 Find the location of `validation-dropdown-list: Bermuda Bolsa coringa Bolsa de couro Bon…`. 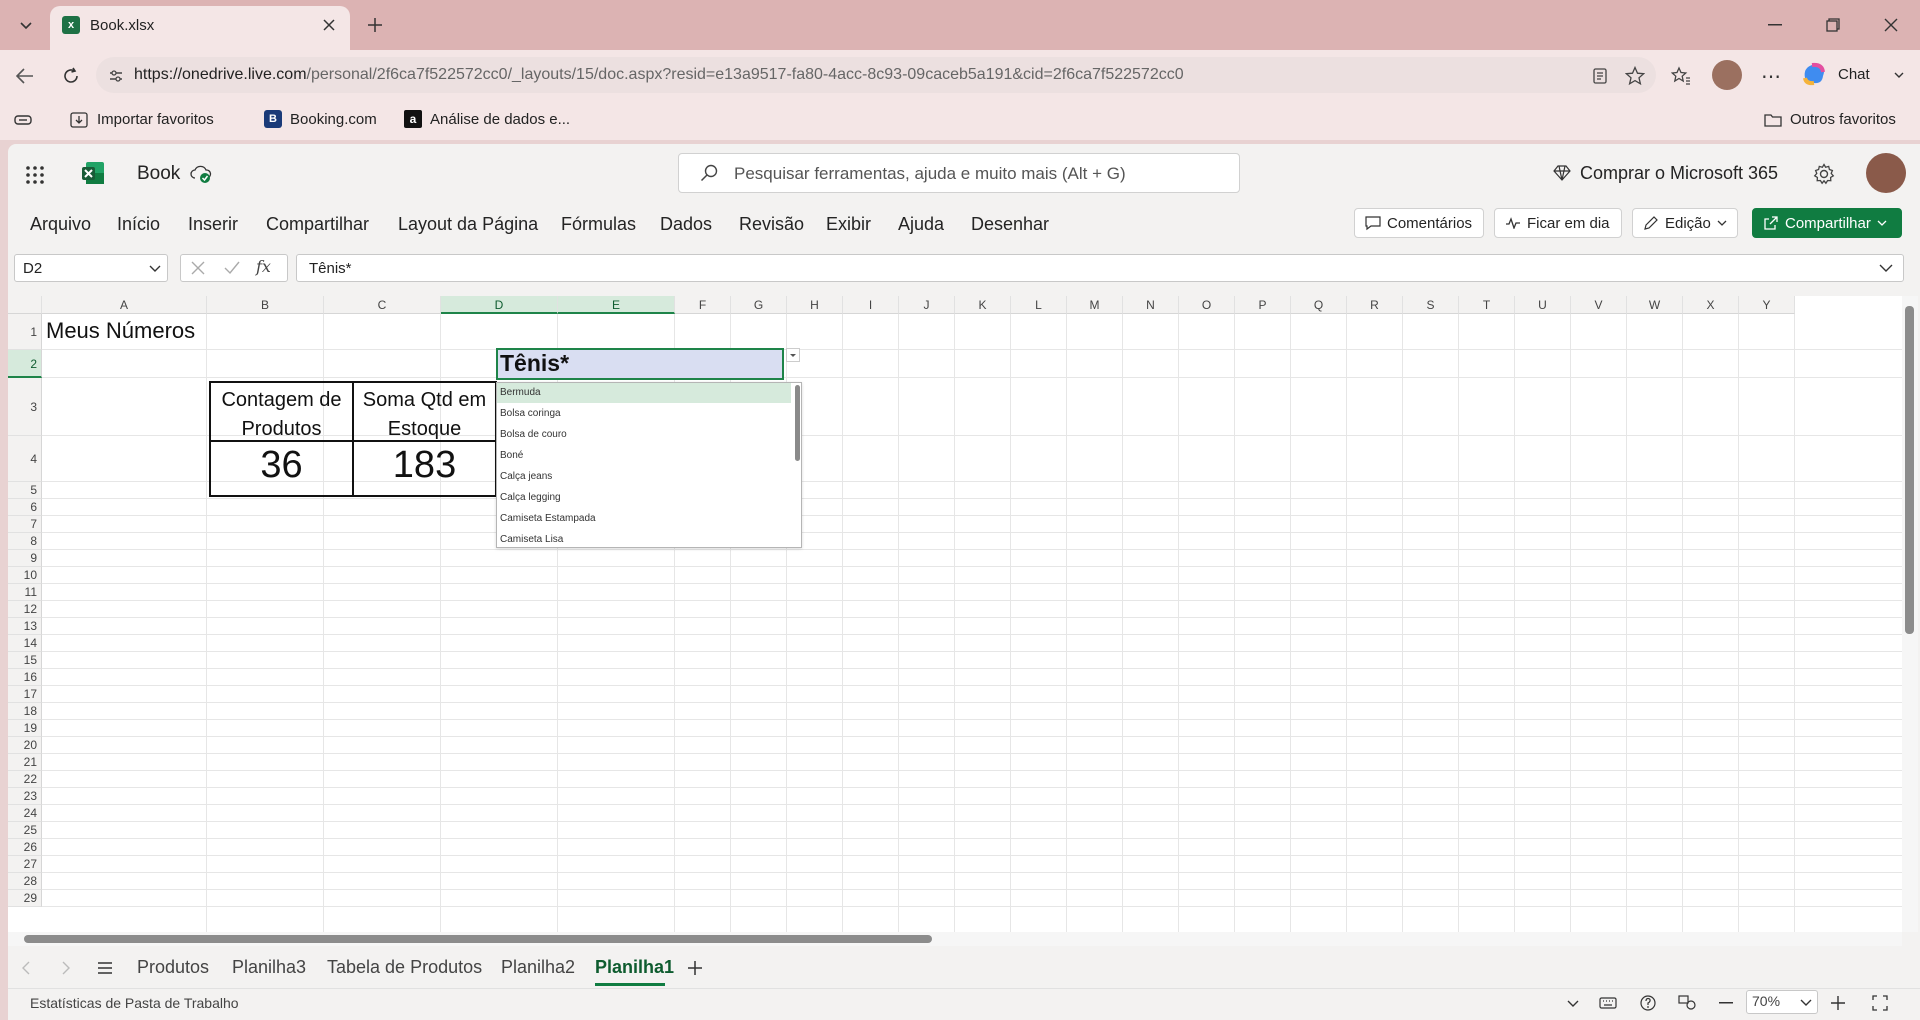

validation-dropdown-list: Bermuda Bolsa coringa Bolsa de couro Bon… is located at coordinates (649, 465).